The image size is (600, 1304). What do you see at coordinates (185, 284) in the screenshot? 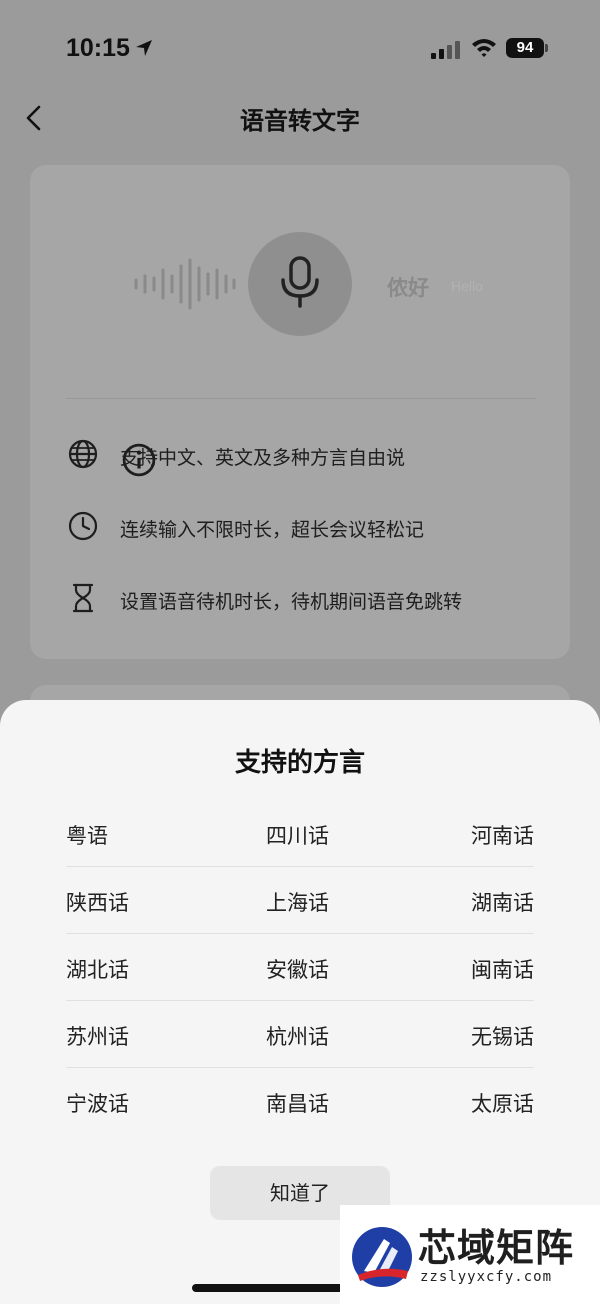
I see `sound-wave-icon` at bounding box center [185, 284].